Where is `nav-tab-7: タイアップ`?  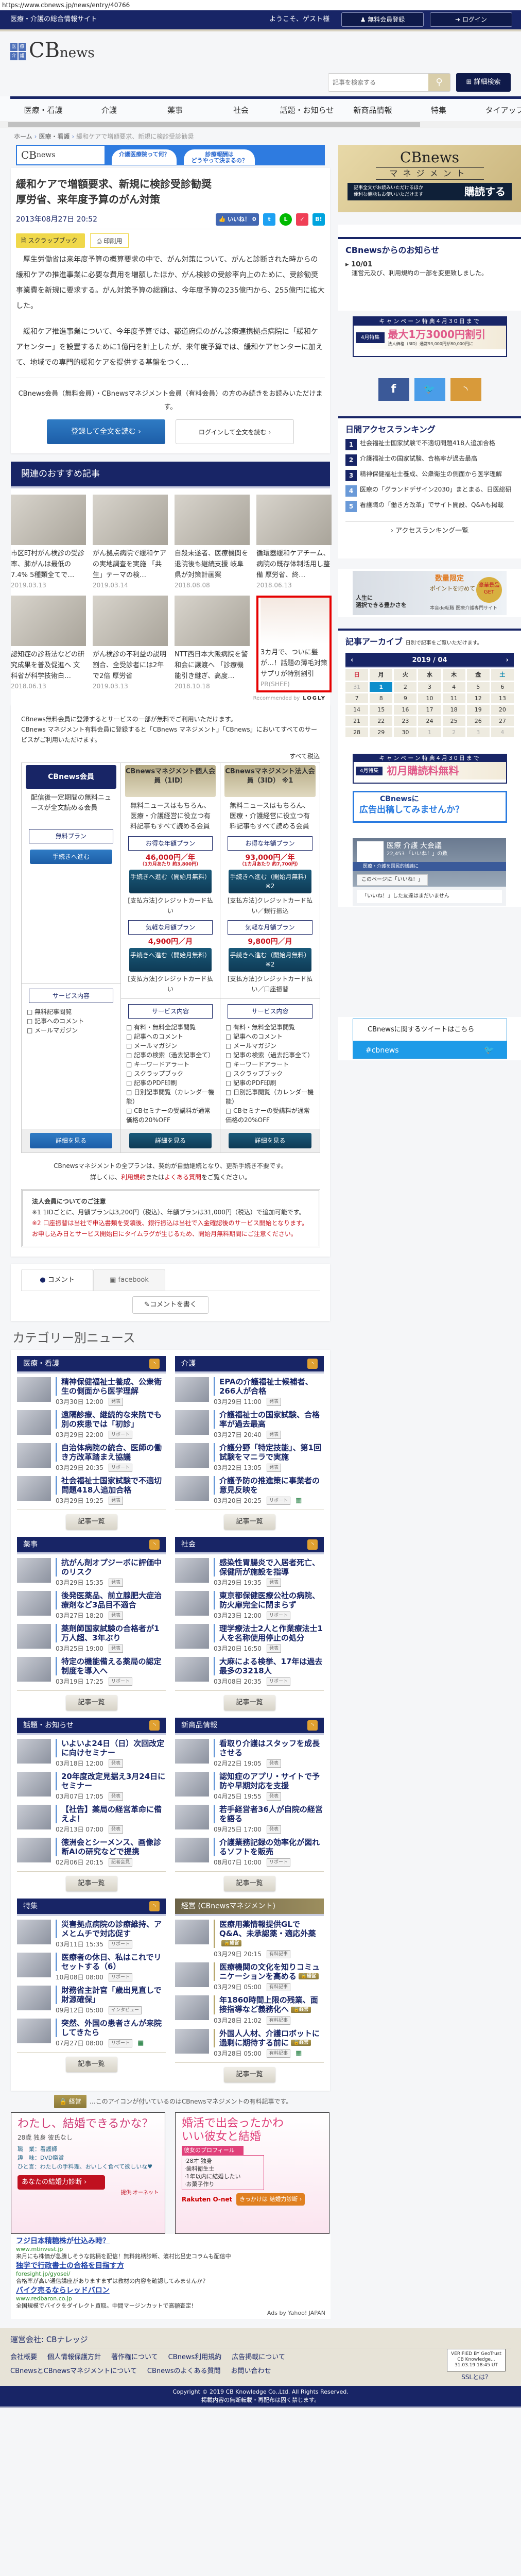
nav-tab-7: タイアップ is located at coordinates (497, 108).